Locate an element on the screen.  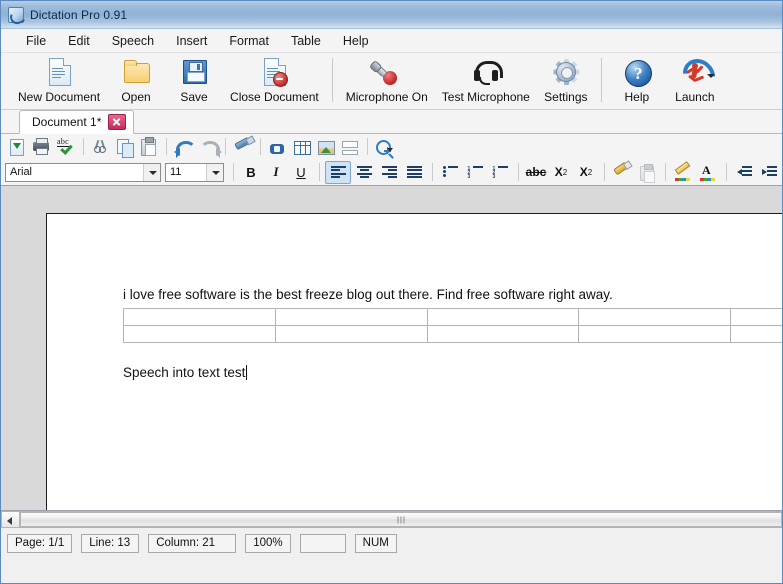
chevron-down-icon is located at coordinates (151, 172).